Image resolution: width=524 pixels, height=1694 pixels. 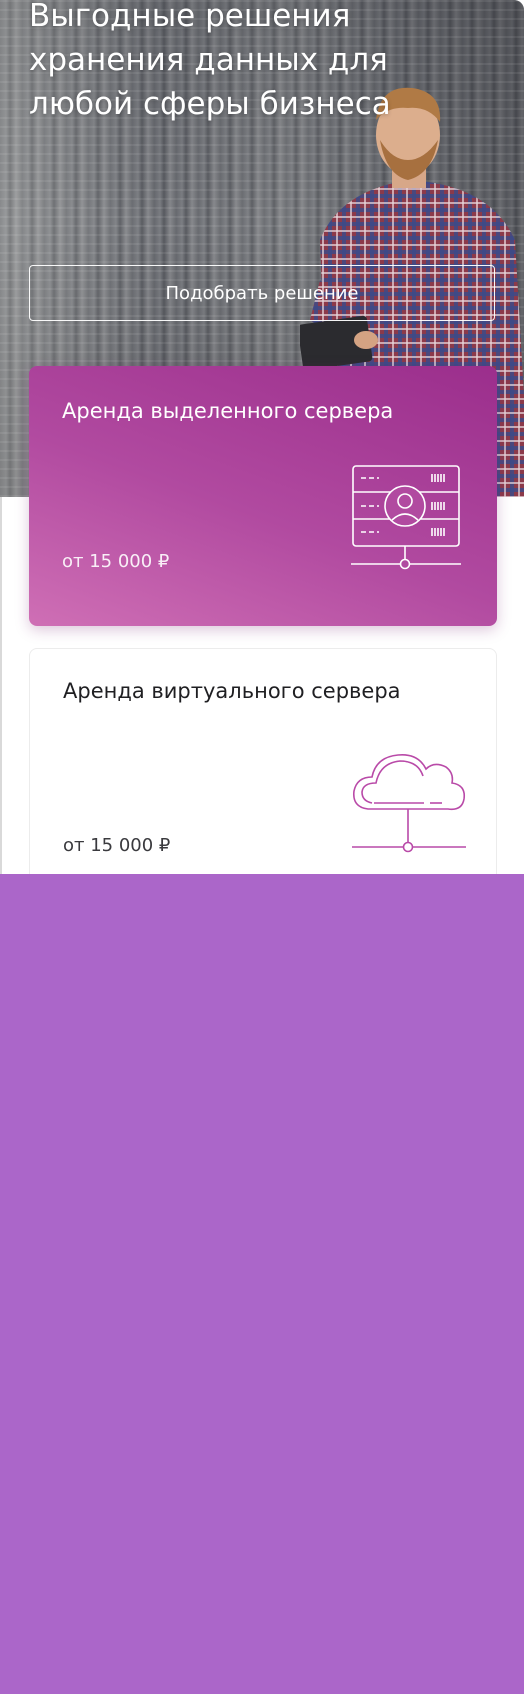 I want to click on dedicated-server-icon, so click(x=406, y=517).